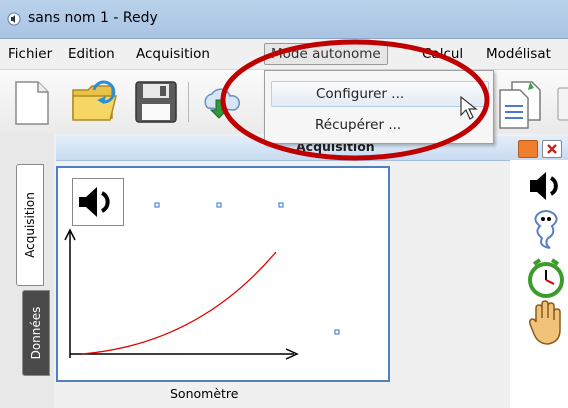 The image size is (568, 408). Describe the element at coordinates (222, 106) in the screenshot. I see `cloud-download-icon` at that location.